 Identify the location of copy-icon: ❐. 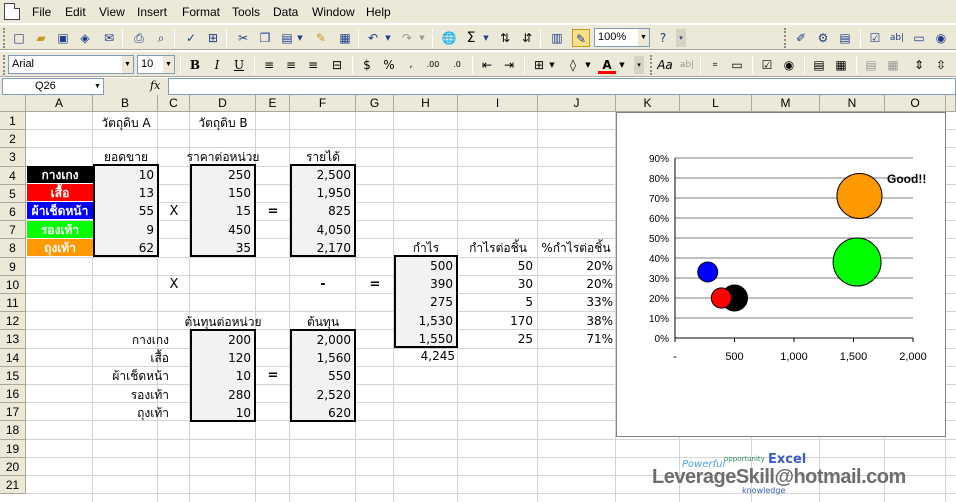
(265, 38).